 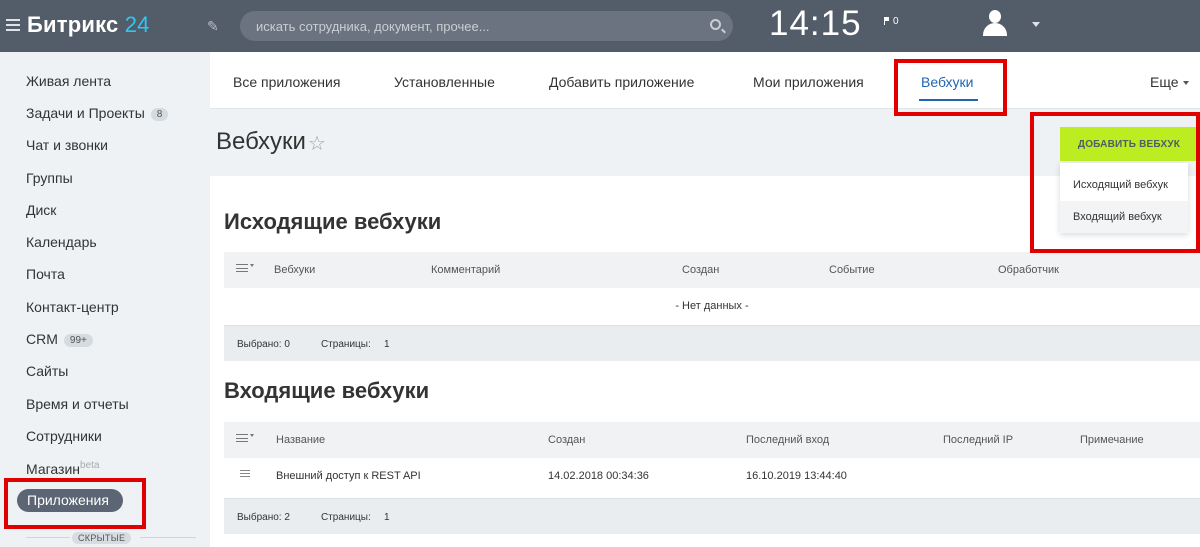 I want to click on grid-footer: Выбрано: 2 Страницы: 1, so click(x=712, y=516).